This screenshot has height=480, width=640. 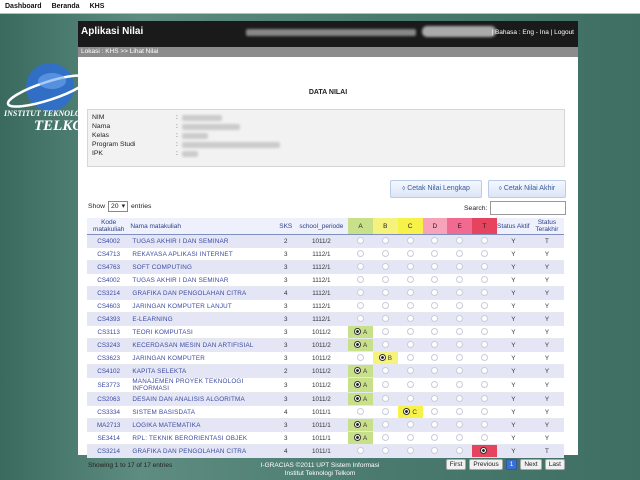 I want to click on page-length-select: 20 ▾, so click(x=118, y=206).